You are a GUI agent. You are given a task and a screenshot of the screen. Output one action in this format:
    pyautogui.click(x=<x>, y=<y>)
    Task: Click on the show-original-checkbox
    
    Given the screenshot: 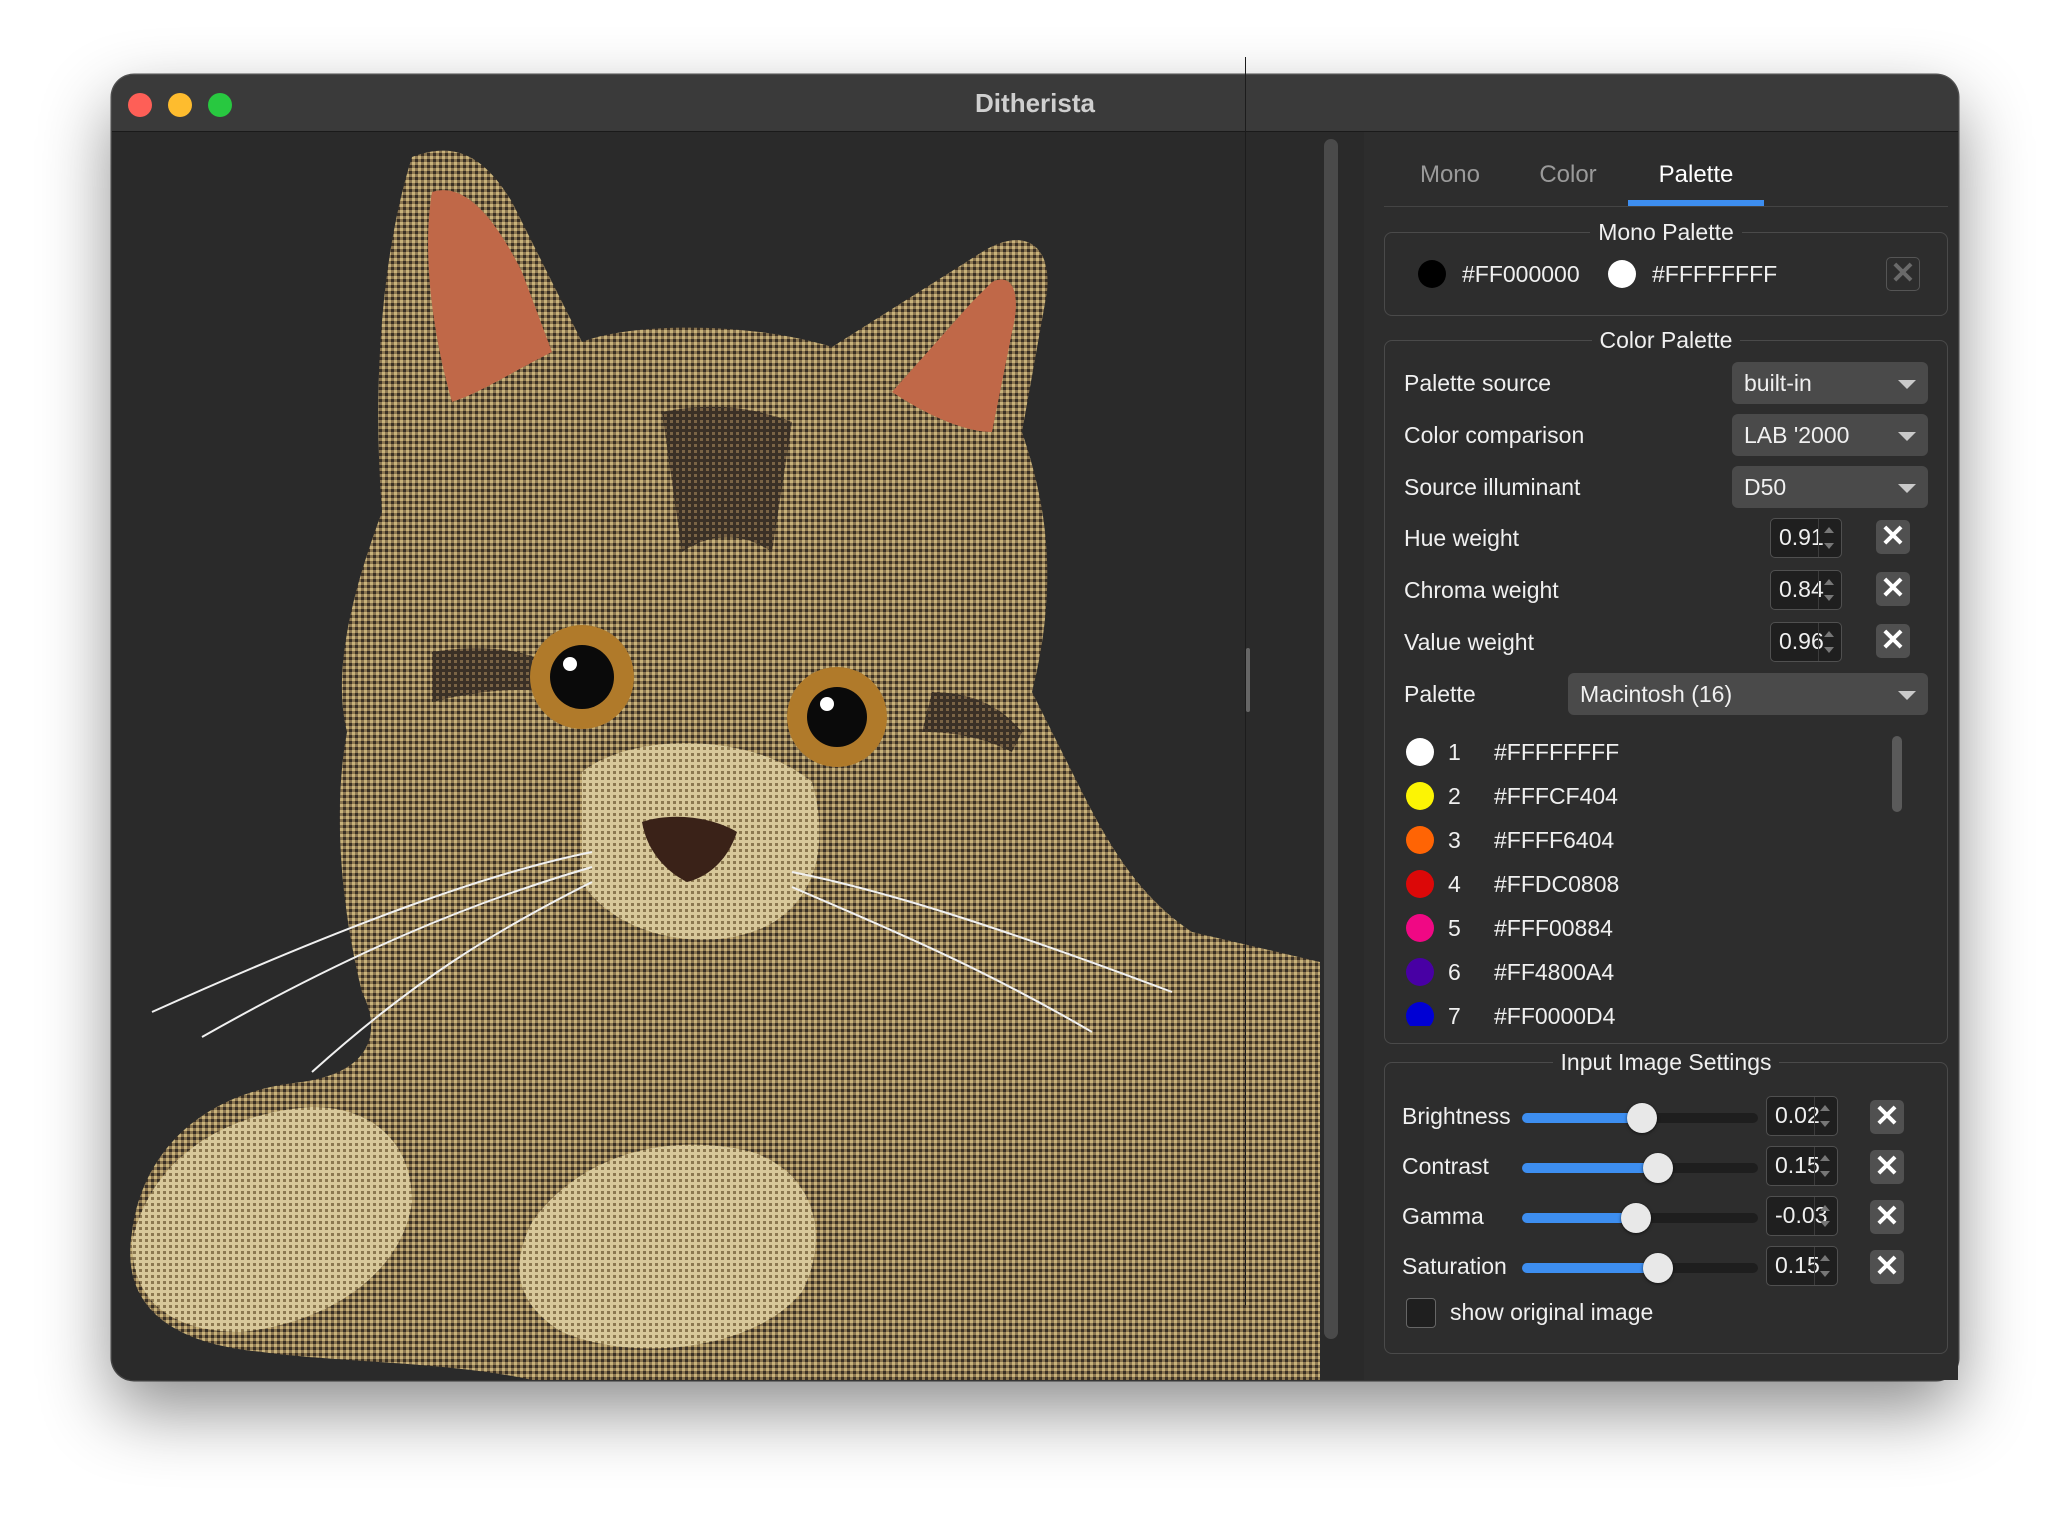 What is the action you would take?
    pyautogui.click(x=1421, y=1313)
    